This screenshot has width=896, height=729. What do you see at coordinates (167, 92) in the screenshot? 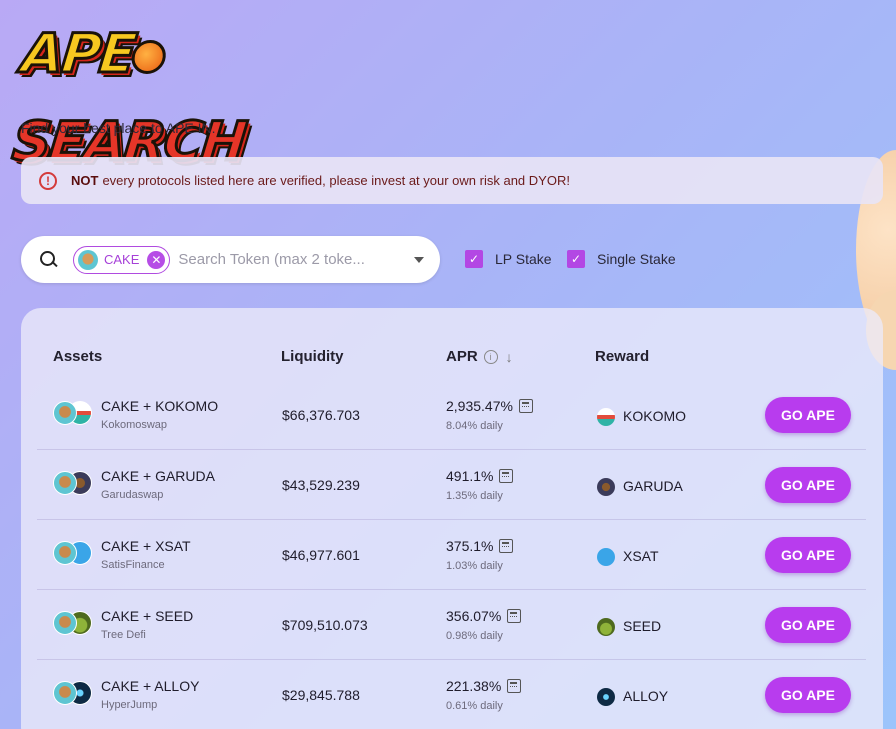
I see `apesearch-logo: APESEARCH` at bounding box center [167, 92].